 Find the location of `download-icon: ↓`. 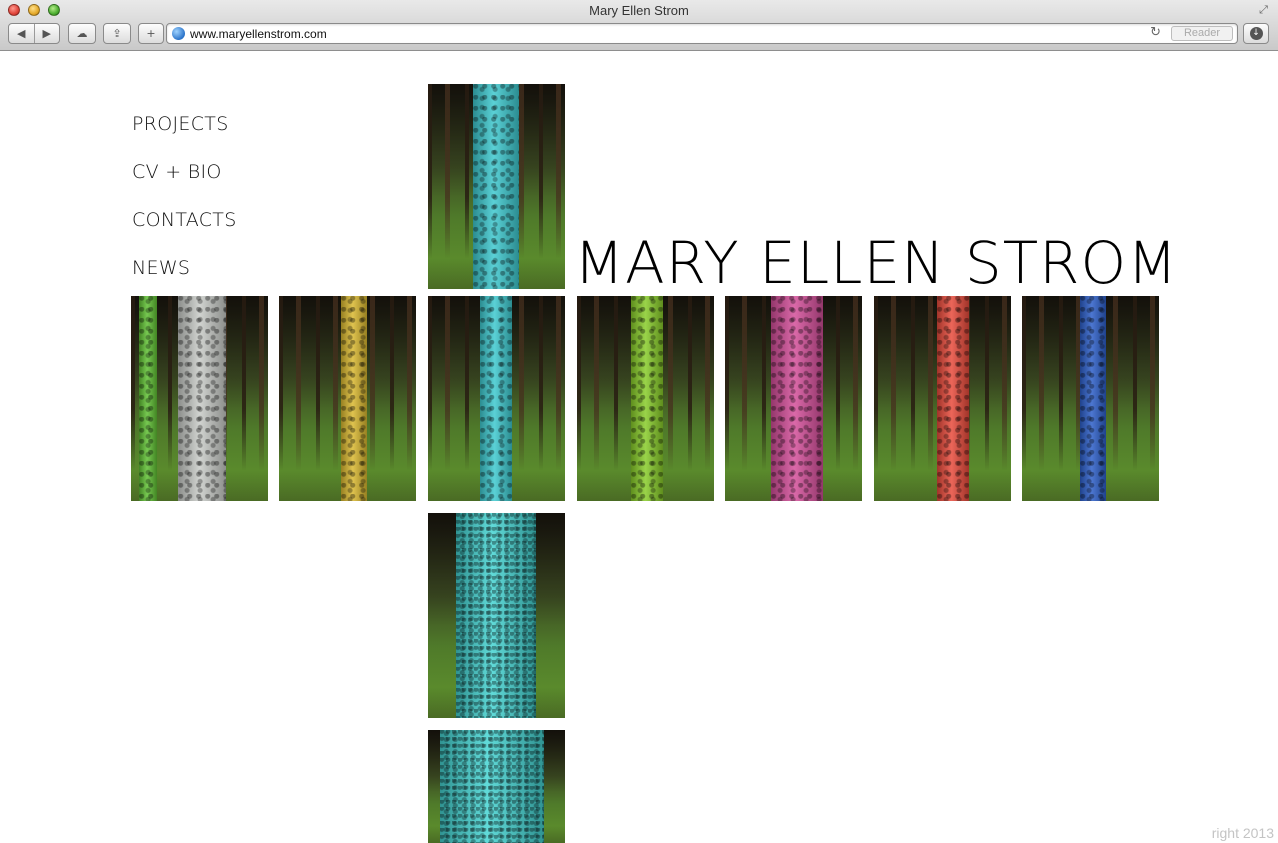

download-icon: ↓ is located at coordinates (1256, 33).